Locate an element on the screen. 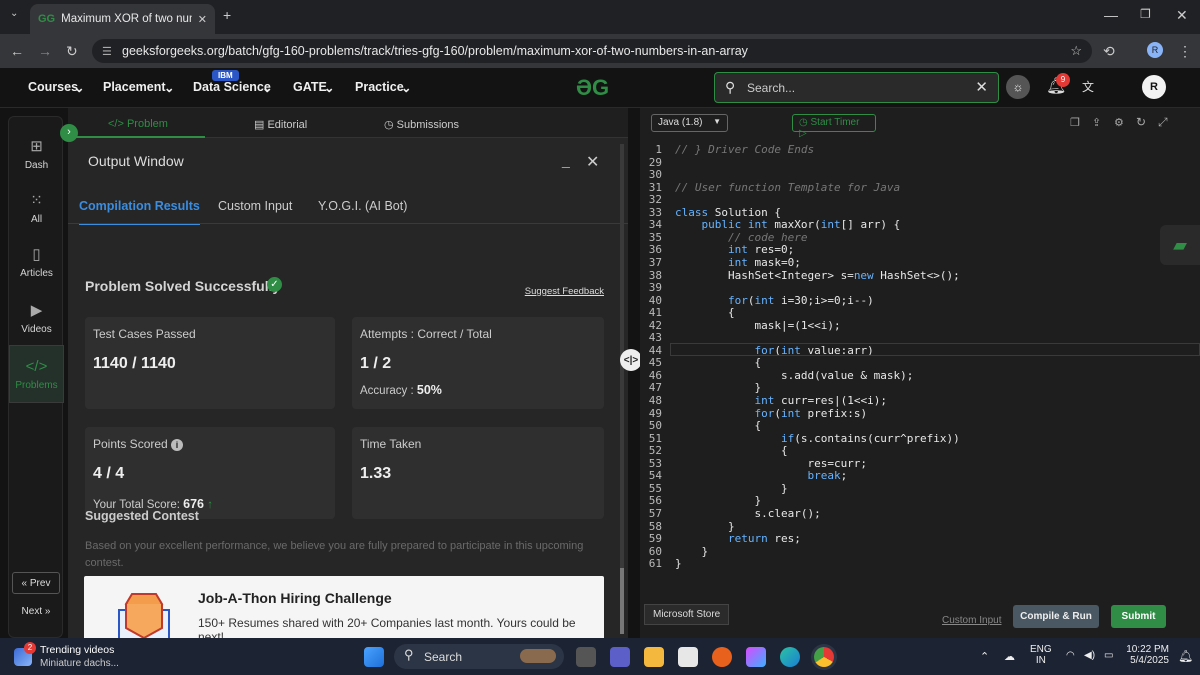 This screenshot has width=1200, height=675. clock: 10:22 PM 5/4/2025 is located at coordinates (1146, 655).